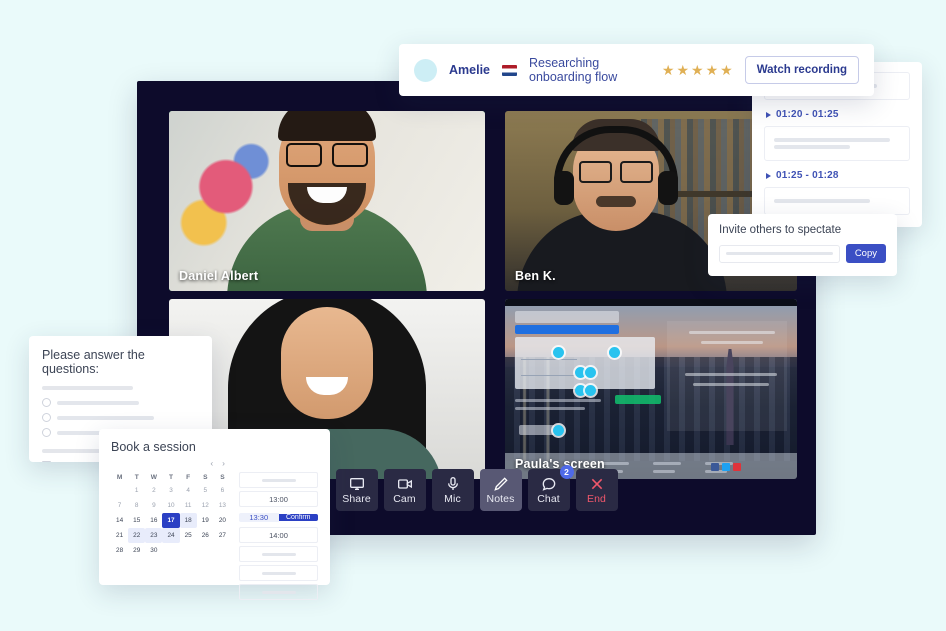 Image resolution: width=946 pixels, height=631 pixels. Describe the element at coordinates (865, 253) in the screenshot. I see `copy-link-button: Copy` at that location.